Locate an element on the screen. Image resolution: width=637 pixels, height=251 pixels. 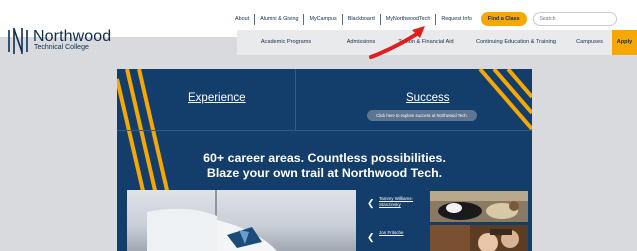
story-card: ❮ Tammy Williams-Stanzinsky is located at coordinates (447, 206).